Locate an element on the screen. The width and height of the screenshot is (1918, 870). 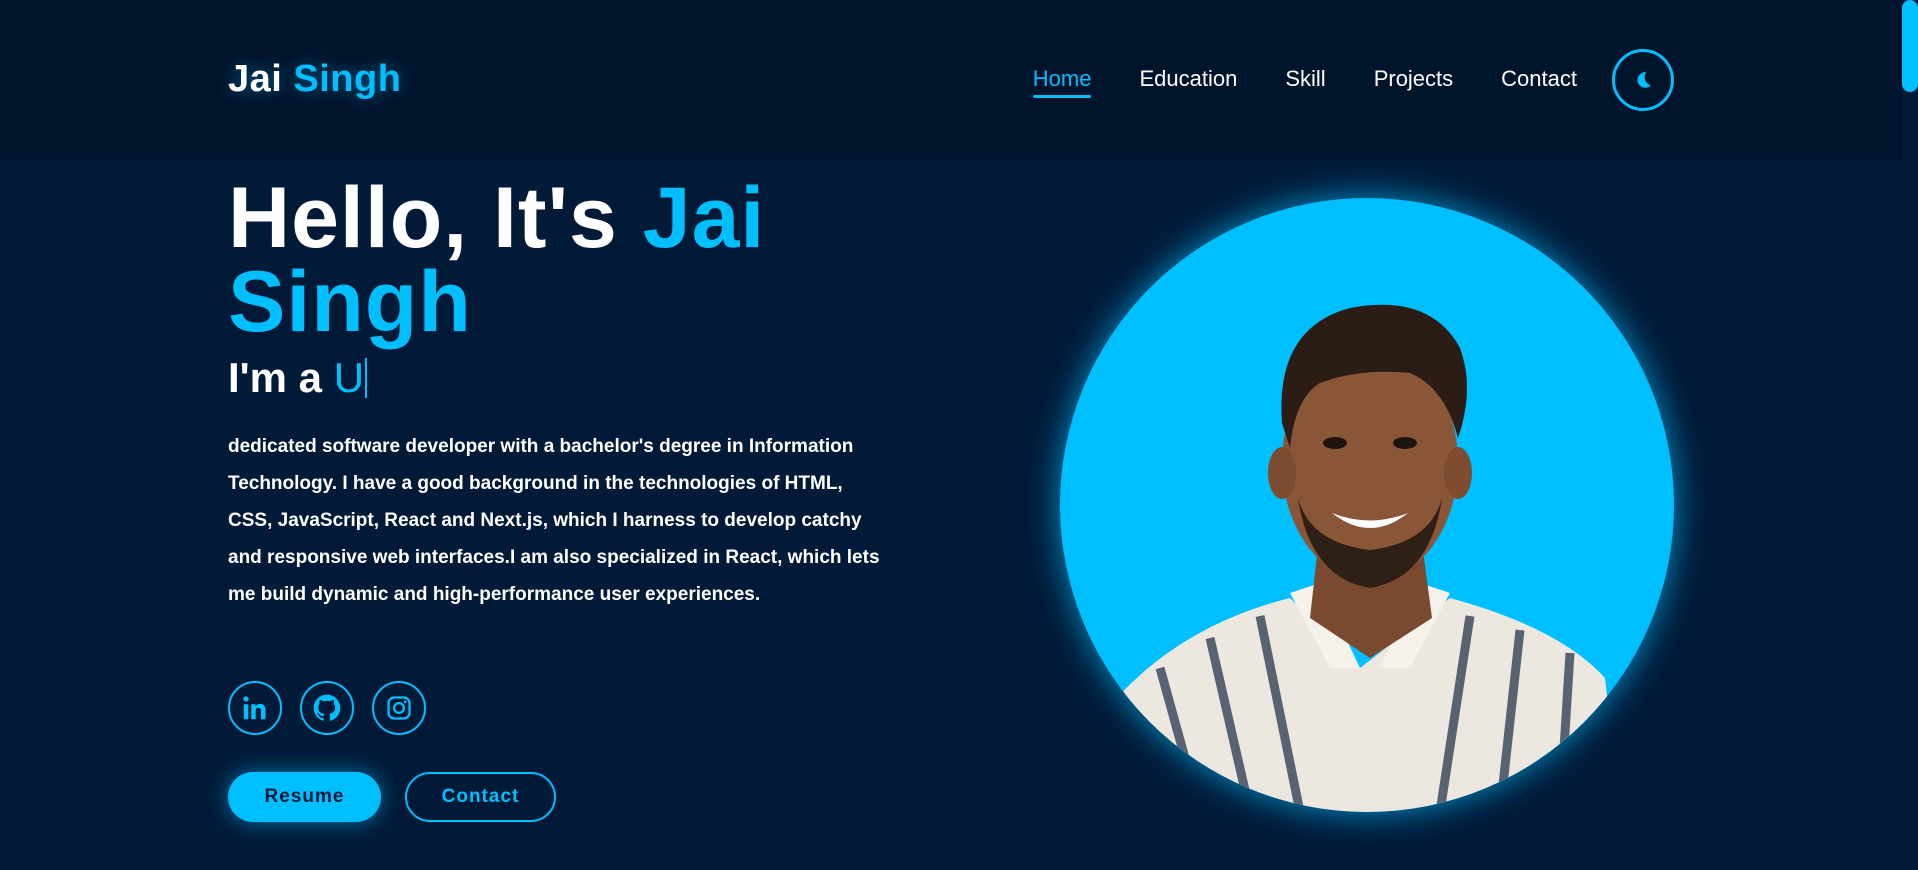
typing-line: I'm a U is located at coordinates (298, 378).